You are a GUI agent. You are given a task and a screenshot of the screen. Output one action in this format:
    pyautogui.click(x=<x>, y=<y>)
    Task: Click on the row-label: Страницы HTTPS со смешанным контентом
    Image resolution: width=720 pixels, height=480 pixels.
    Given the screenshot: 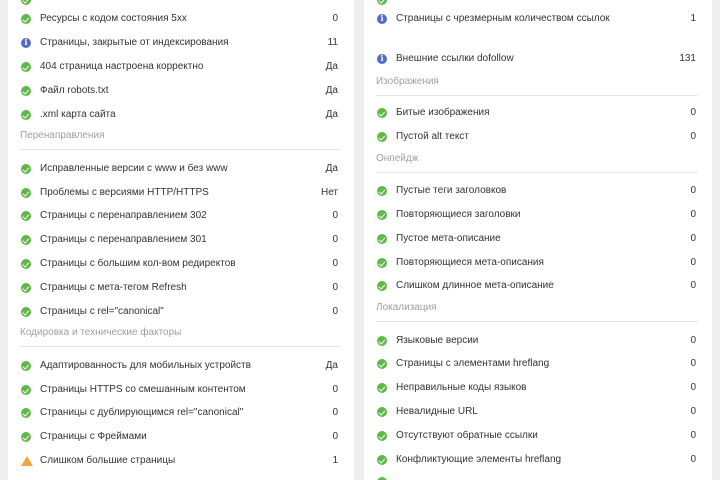 What is the action you would take?
    pyautogui.click(x=143, y=389)
    